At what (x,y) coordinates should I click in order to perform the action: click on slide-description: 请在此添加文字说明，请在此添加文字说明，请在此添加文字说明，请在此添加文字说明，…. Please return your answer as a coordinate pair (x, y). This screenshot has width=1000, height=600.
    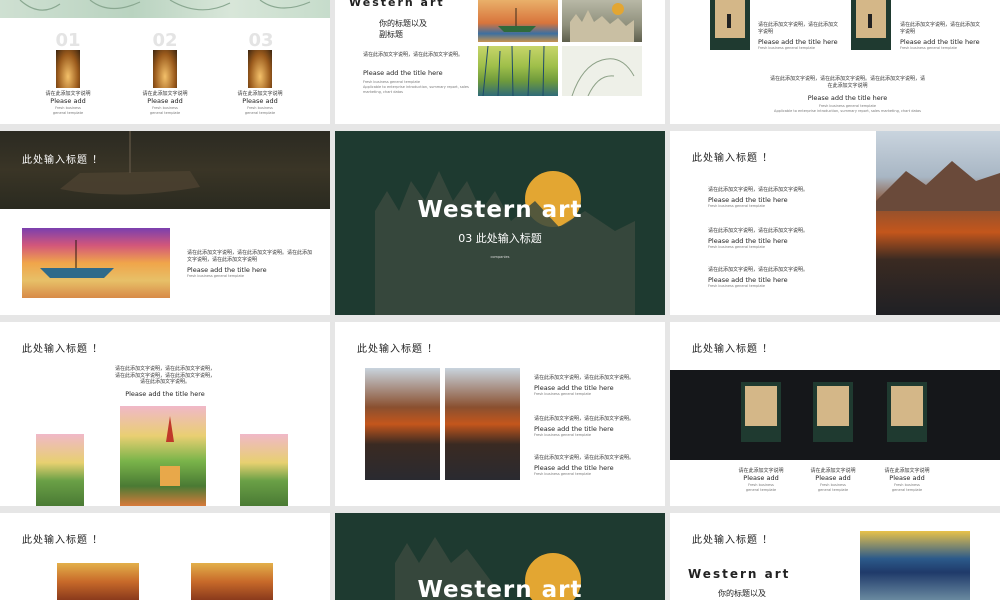
    Looking at the image, I should click on (165, 375).